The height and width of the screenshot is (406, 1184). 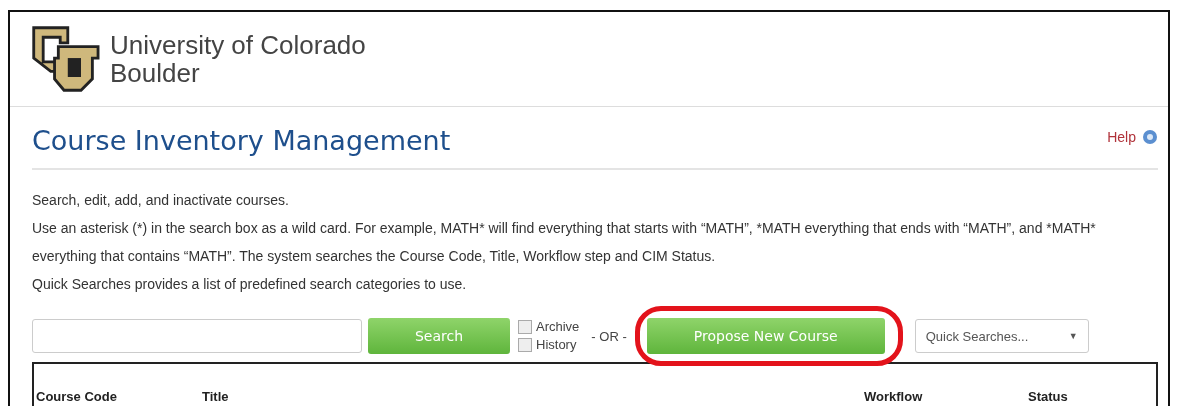 What do you see at coordinates (197, 336) in the screenshot?
I see `search-field` at bounding box center [197, 336].